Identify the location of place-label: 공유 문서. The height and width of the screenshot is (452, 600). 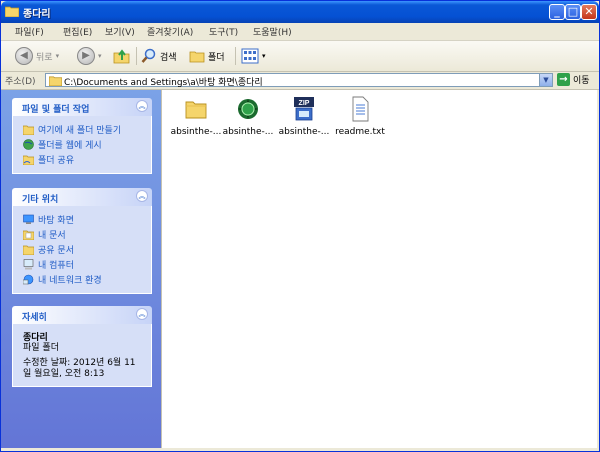
(56, 251).